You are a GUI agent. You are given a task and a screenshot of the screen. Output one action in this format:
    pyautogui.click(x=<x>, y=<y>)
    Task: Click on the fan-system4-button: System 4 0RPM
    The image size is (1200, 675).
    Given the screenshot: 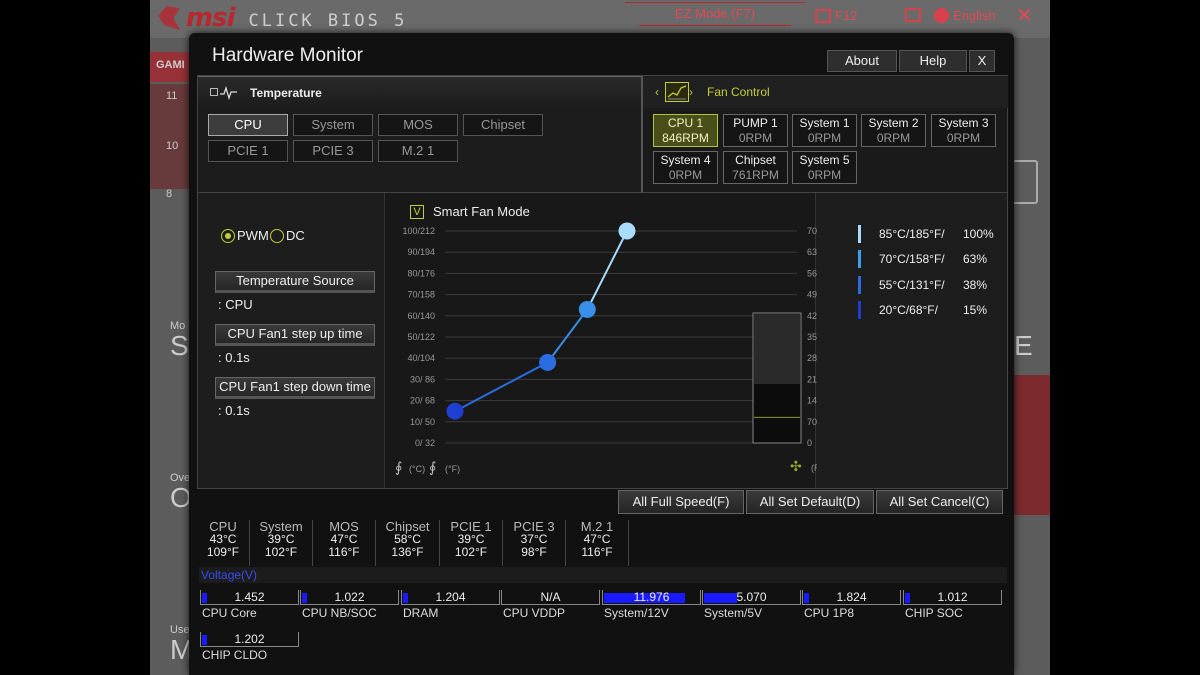 What is the action you would take?
    pyautogui.click(x=685, y=167)
    